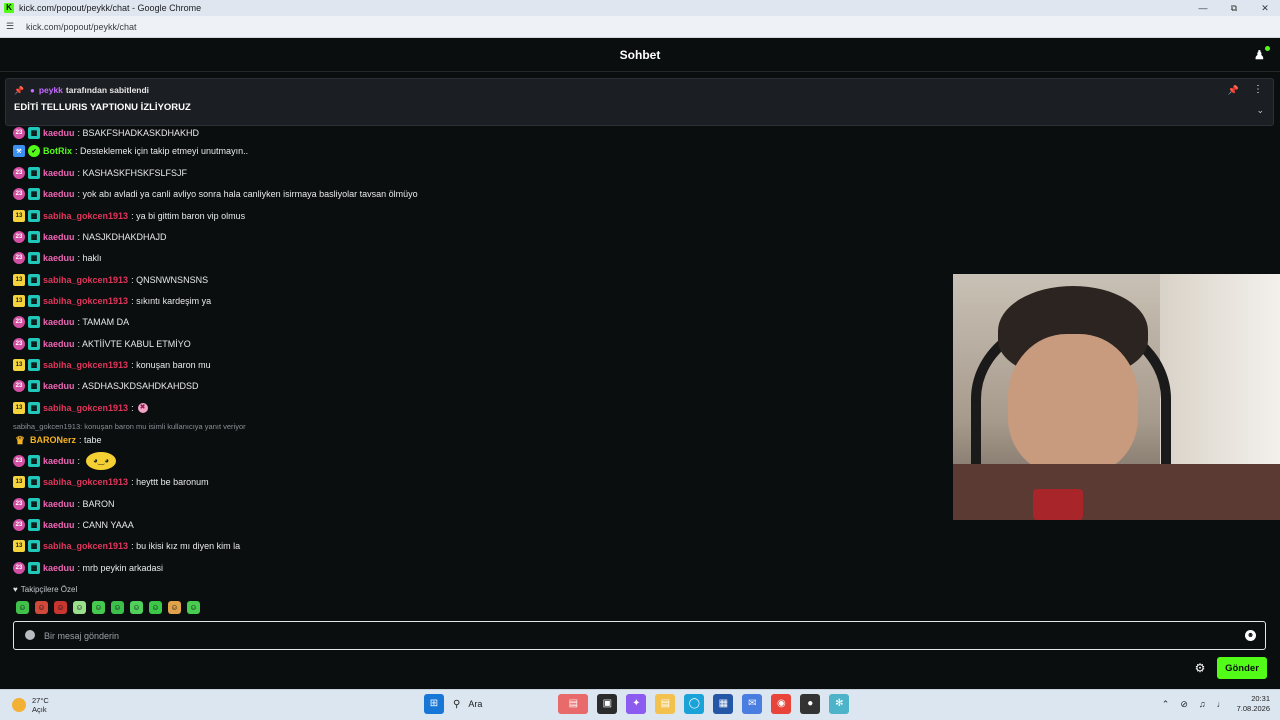  I want to click on chat-username: BARONerz, so click(53, 440).